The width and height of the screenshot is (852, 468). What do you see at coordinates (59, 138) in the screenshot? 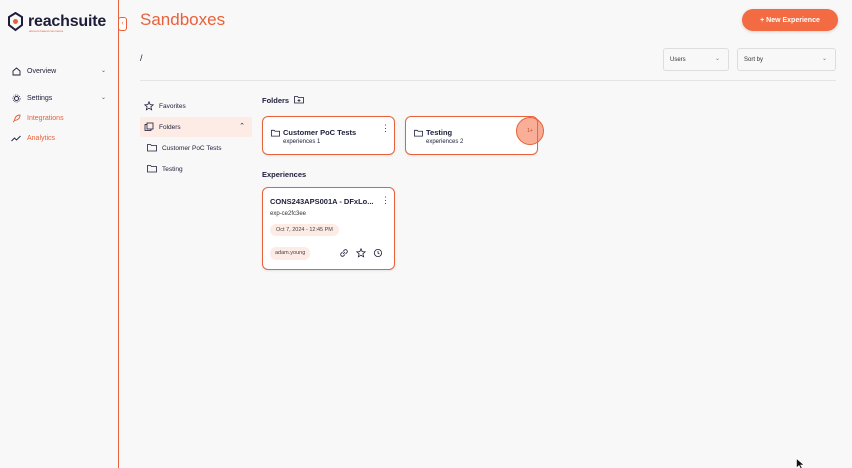
I see `sidebar-item-analytics: Analytics` at bounding box center [59, 138].